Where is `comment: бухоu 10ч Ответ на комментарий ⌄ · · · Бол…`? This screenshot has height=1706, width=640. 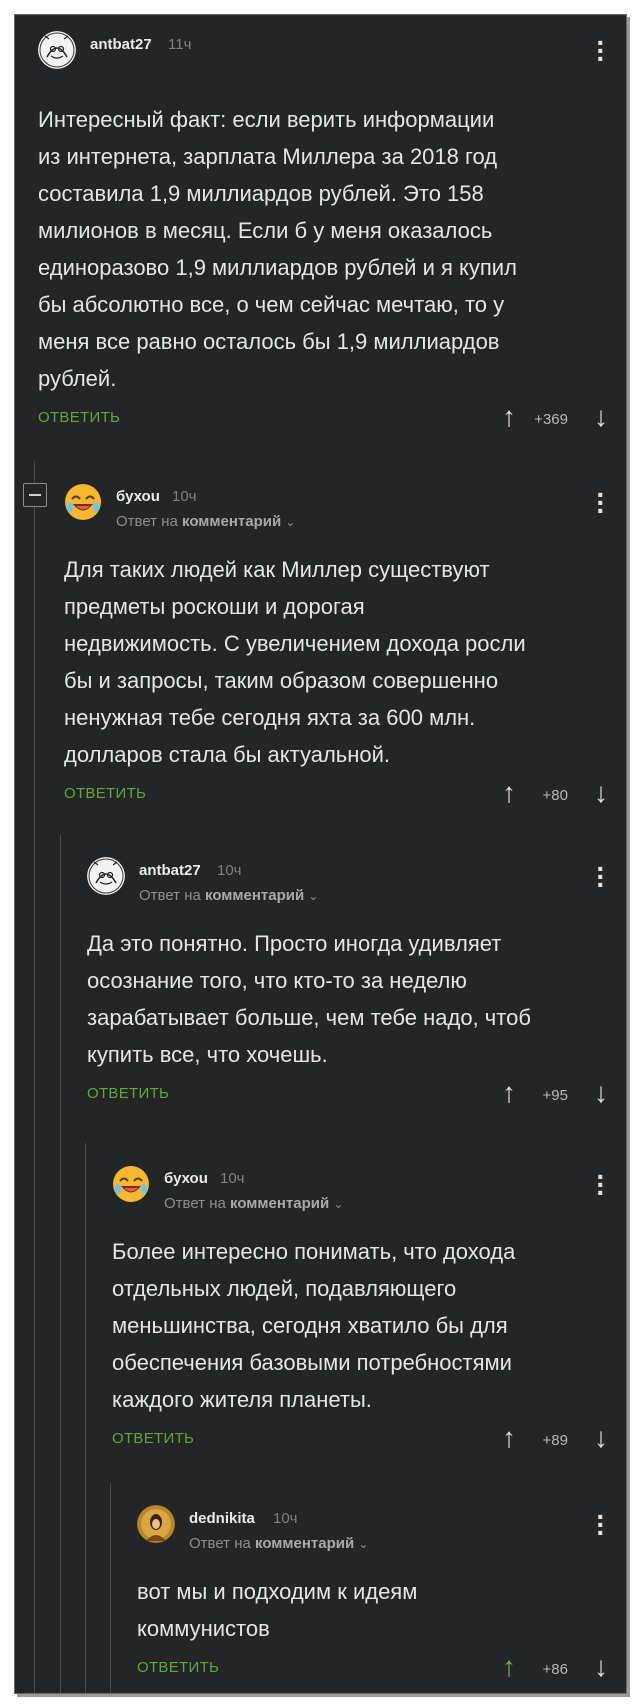
comment: бухоu 10ч Ответ на комментарий ⌄ · · · Бол… is located at coordinates (369, 1312).